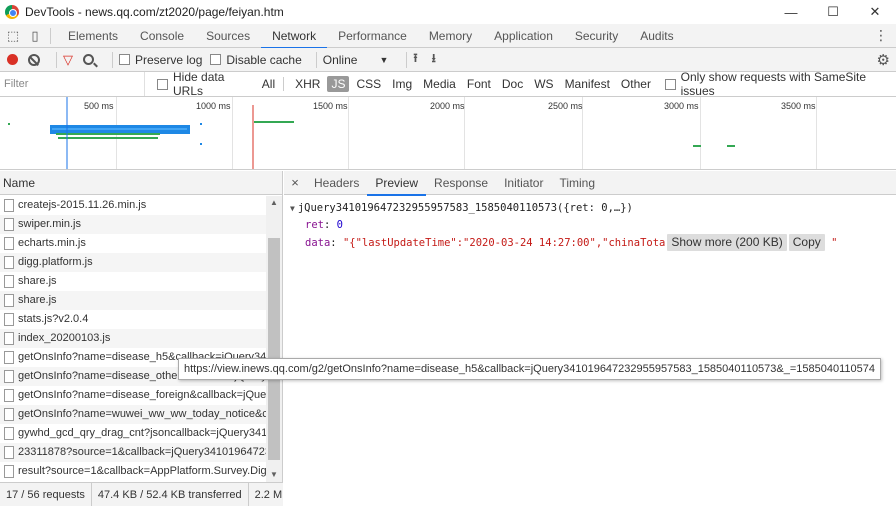 Image resolution: width=896 pixels, height=506 pixels. I want to click on filter-icon: ▽, so click(68, 60).